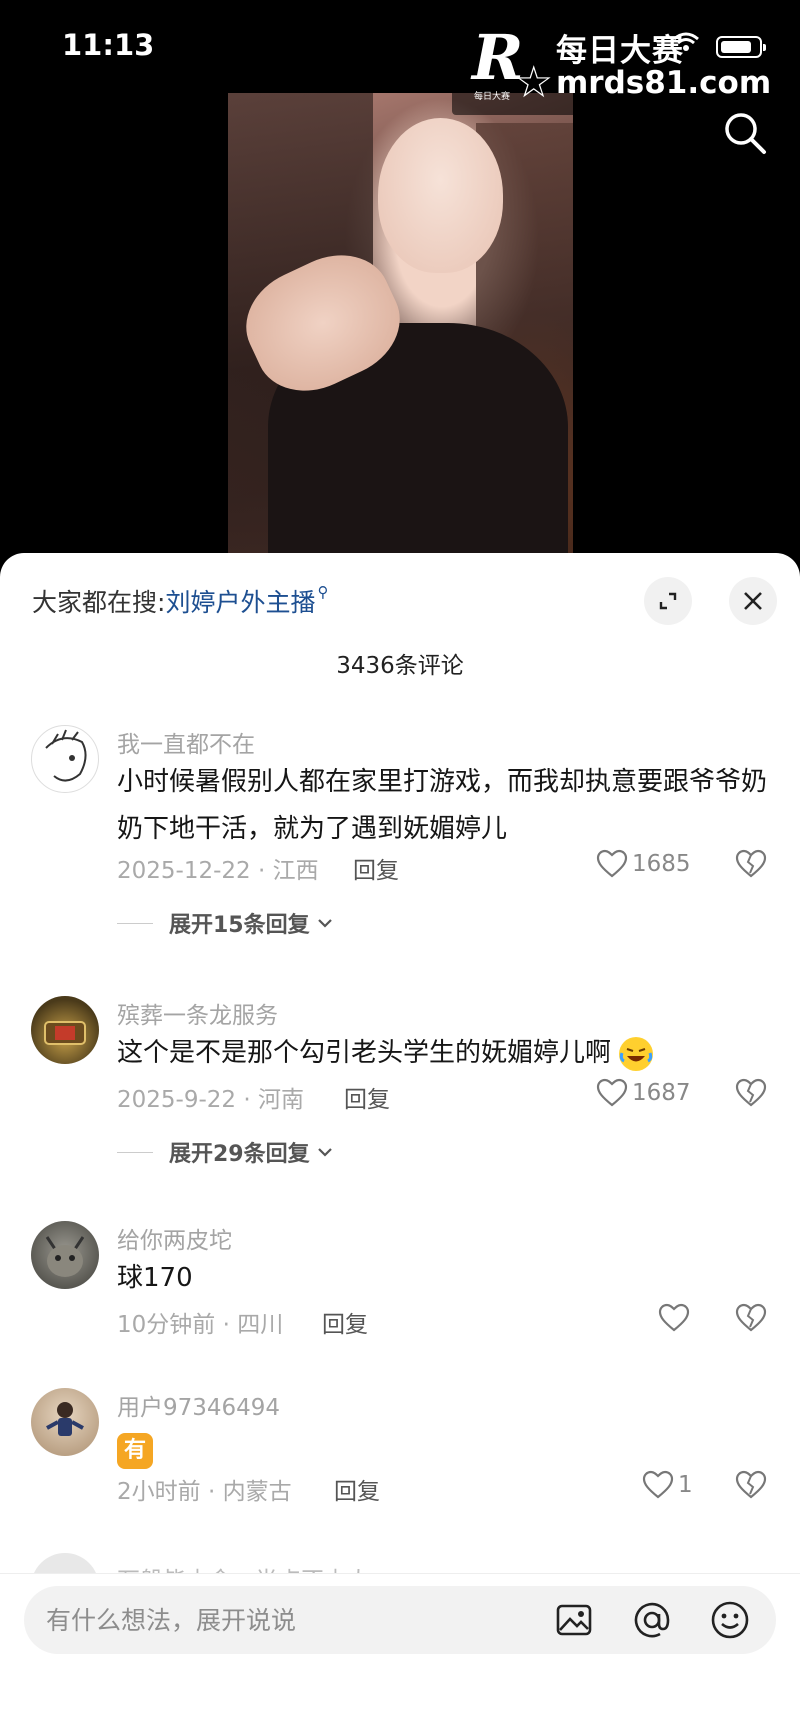  I want to click on comment-meta: 2025-9-22 · 河南, so click(210, 1100).